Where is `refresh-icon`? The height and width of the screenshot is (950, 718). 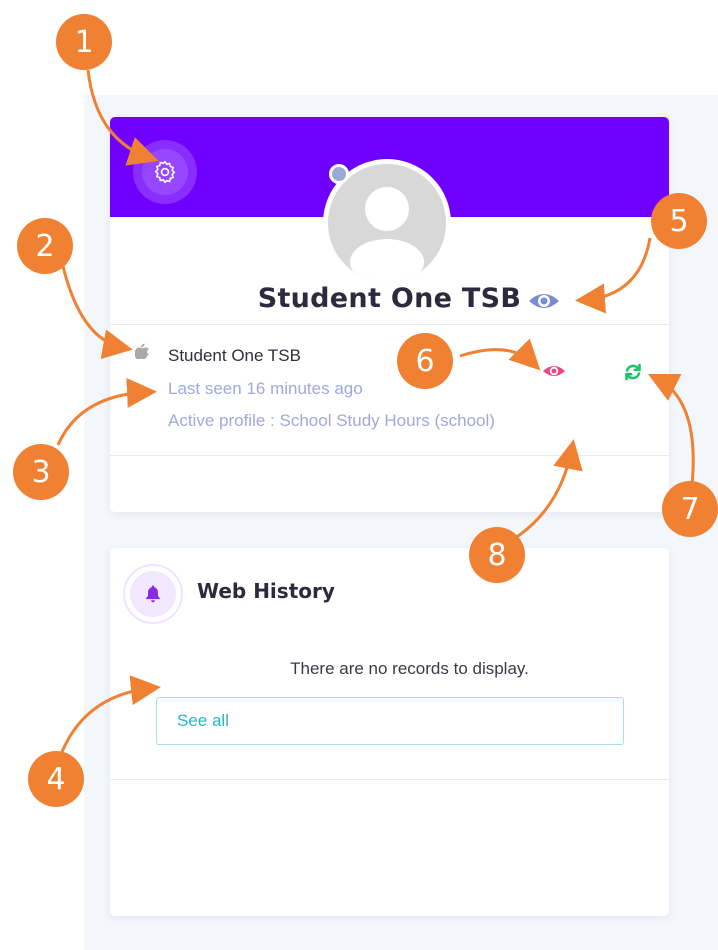
refresh-icon is located at coordinates (633, 372).